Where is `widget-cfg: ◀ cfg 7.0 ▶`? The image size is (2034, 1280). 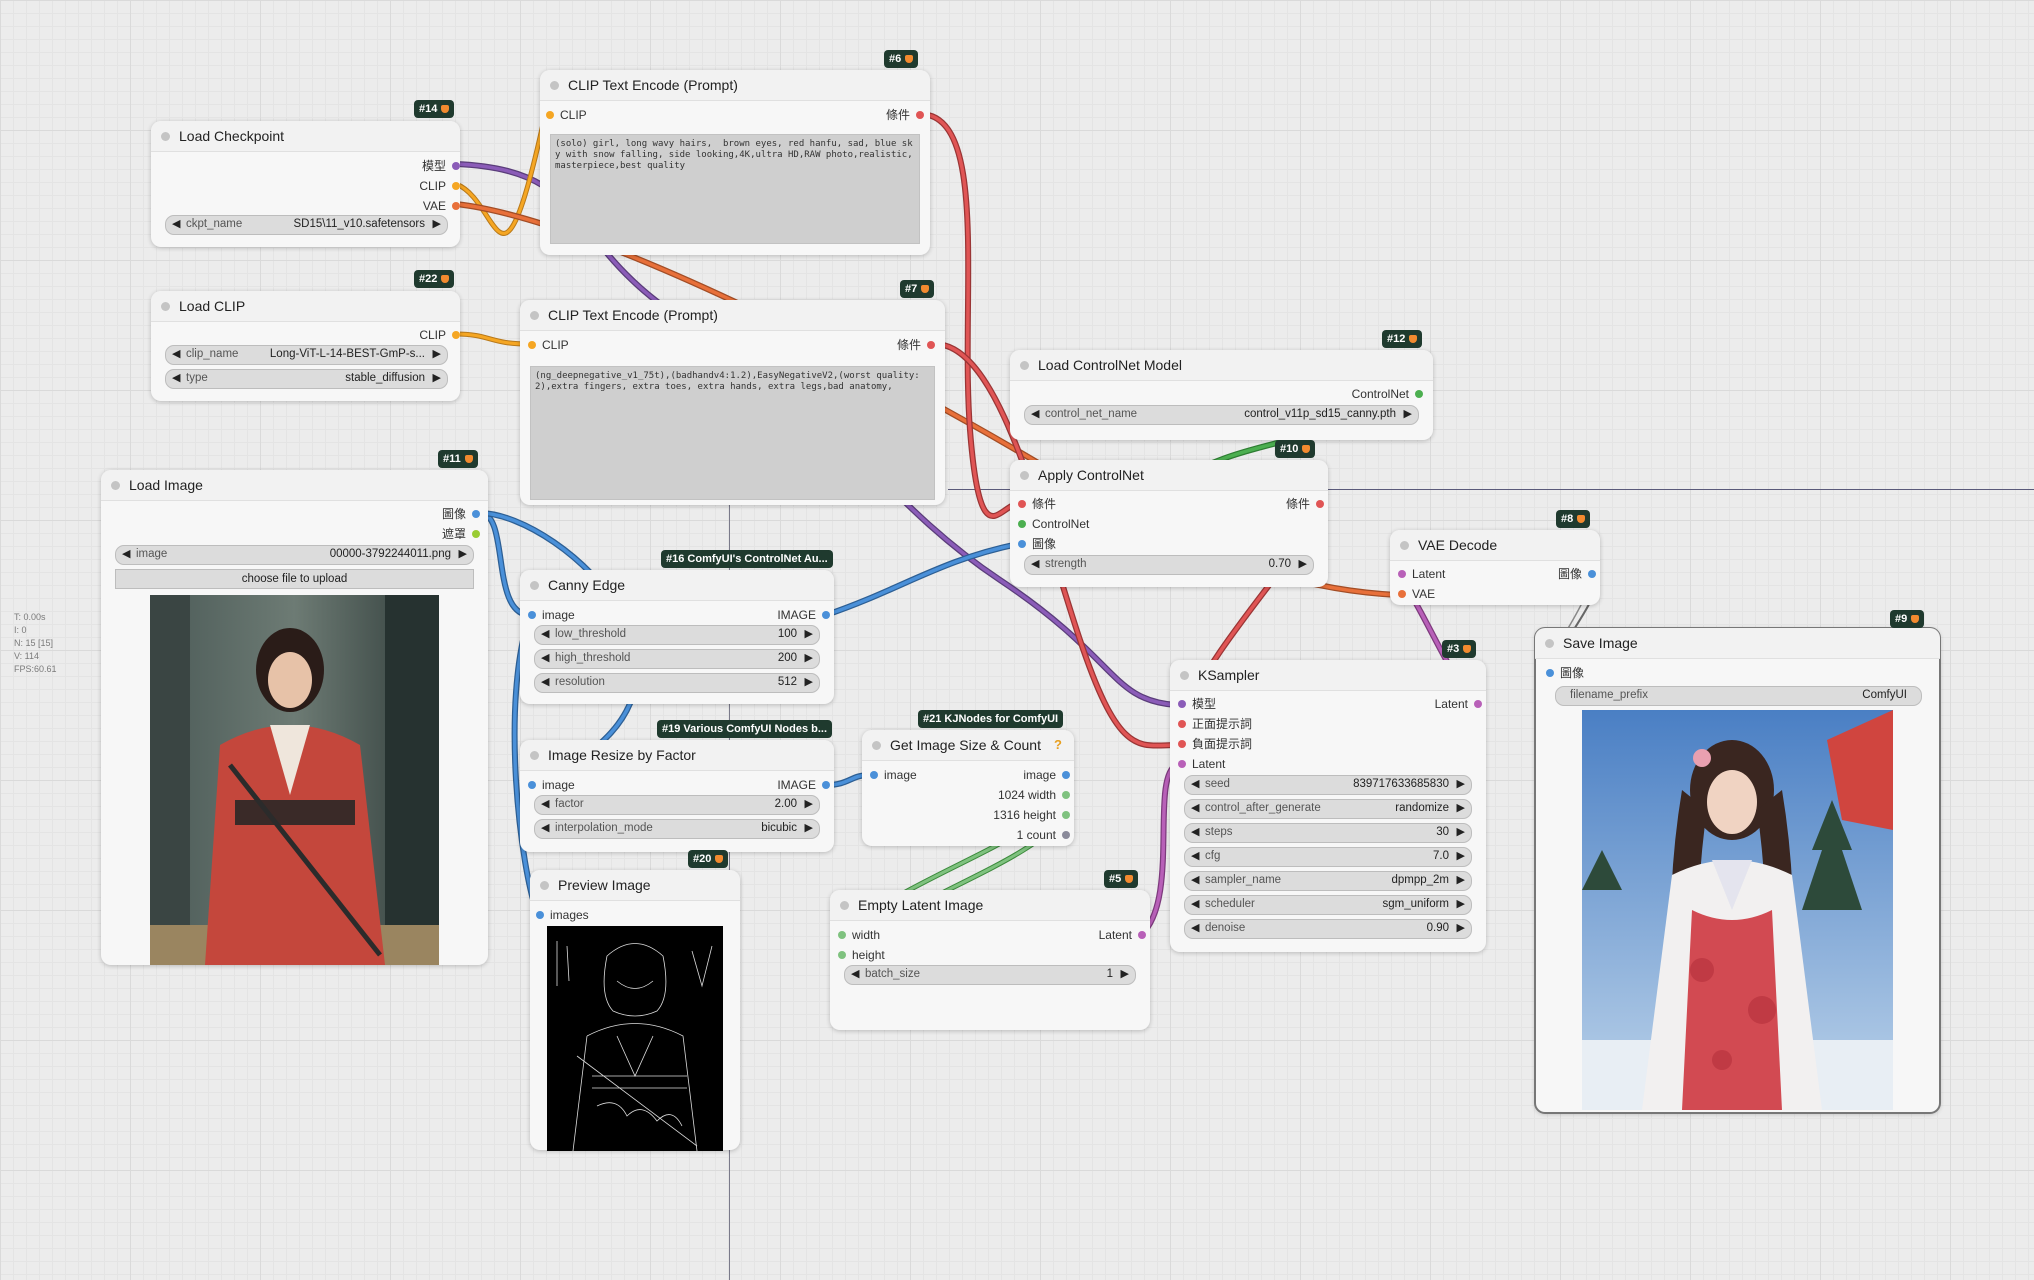 widget-cfg: ◀ cfg 7.0 ▶ is located at coordinates (1328, 857).